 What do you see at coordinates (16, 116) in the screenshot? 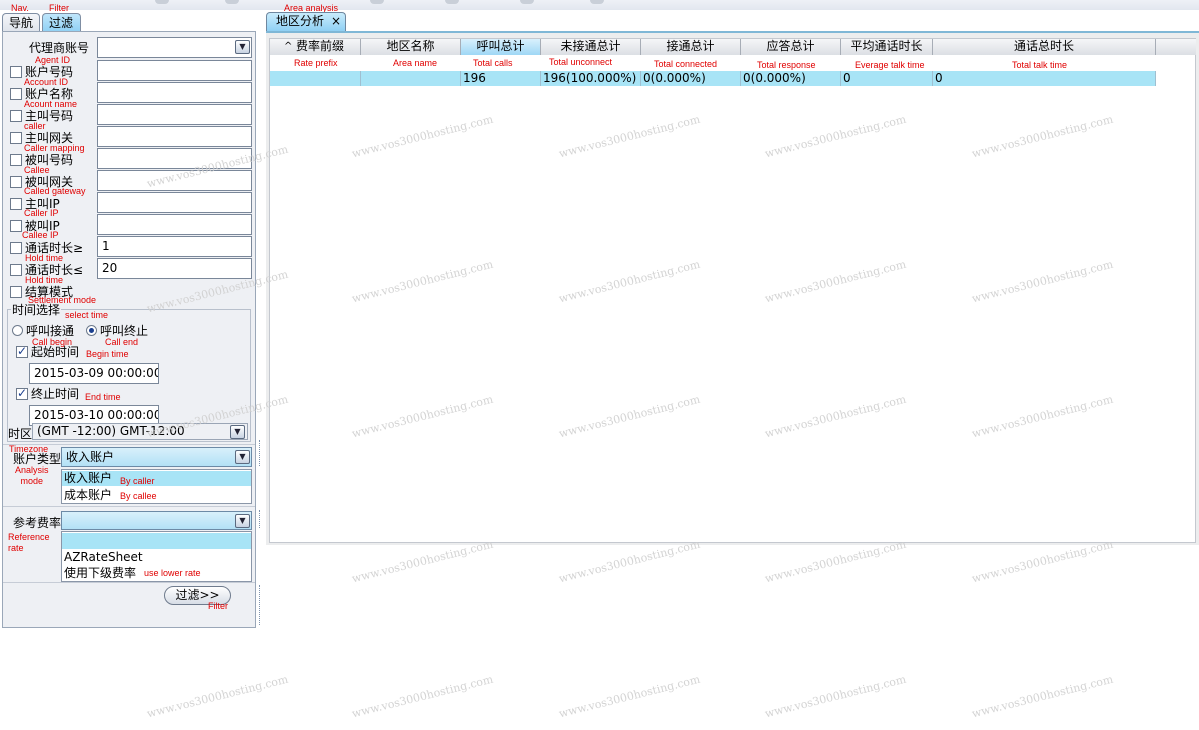
I see `caller-checkbox` at bounding box center [16, 116].